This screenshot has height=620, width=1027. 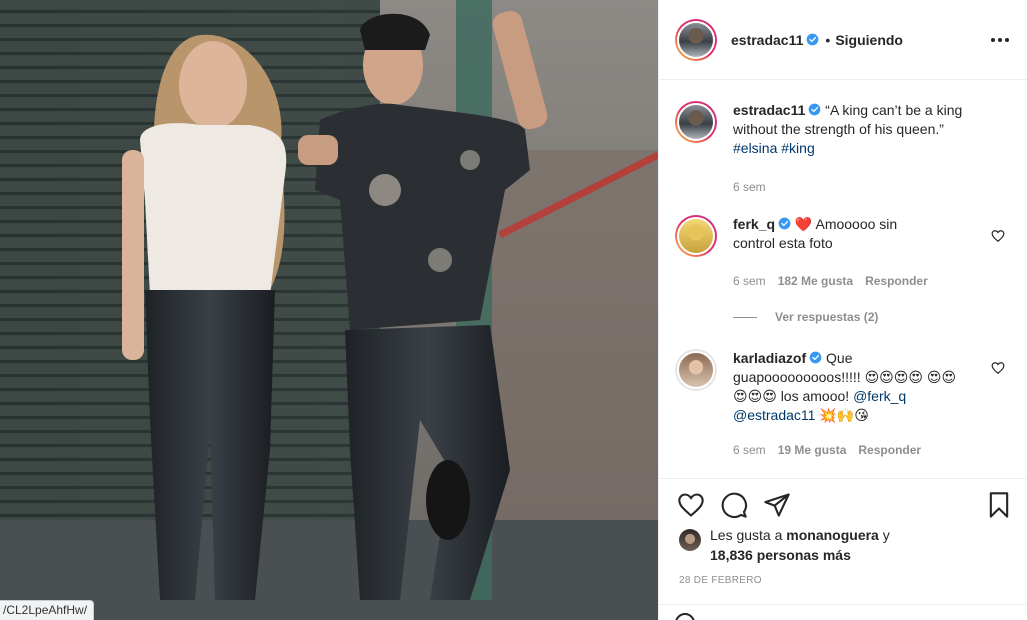 What do you see at coordinates (690, 540) in the screenshot?
I see `liker-avatar` at bounding box center [690, 540].